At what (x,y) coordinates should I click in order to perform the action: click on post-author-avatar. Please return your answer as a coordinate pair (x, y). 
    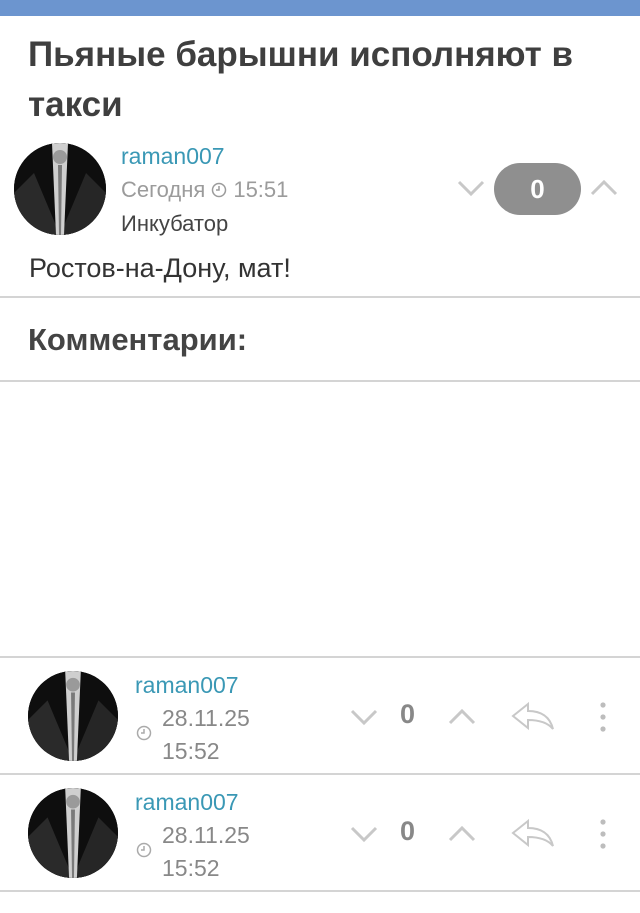
    Looking at the image, I should click on (60, 189).